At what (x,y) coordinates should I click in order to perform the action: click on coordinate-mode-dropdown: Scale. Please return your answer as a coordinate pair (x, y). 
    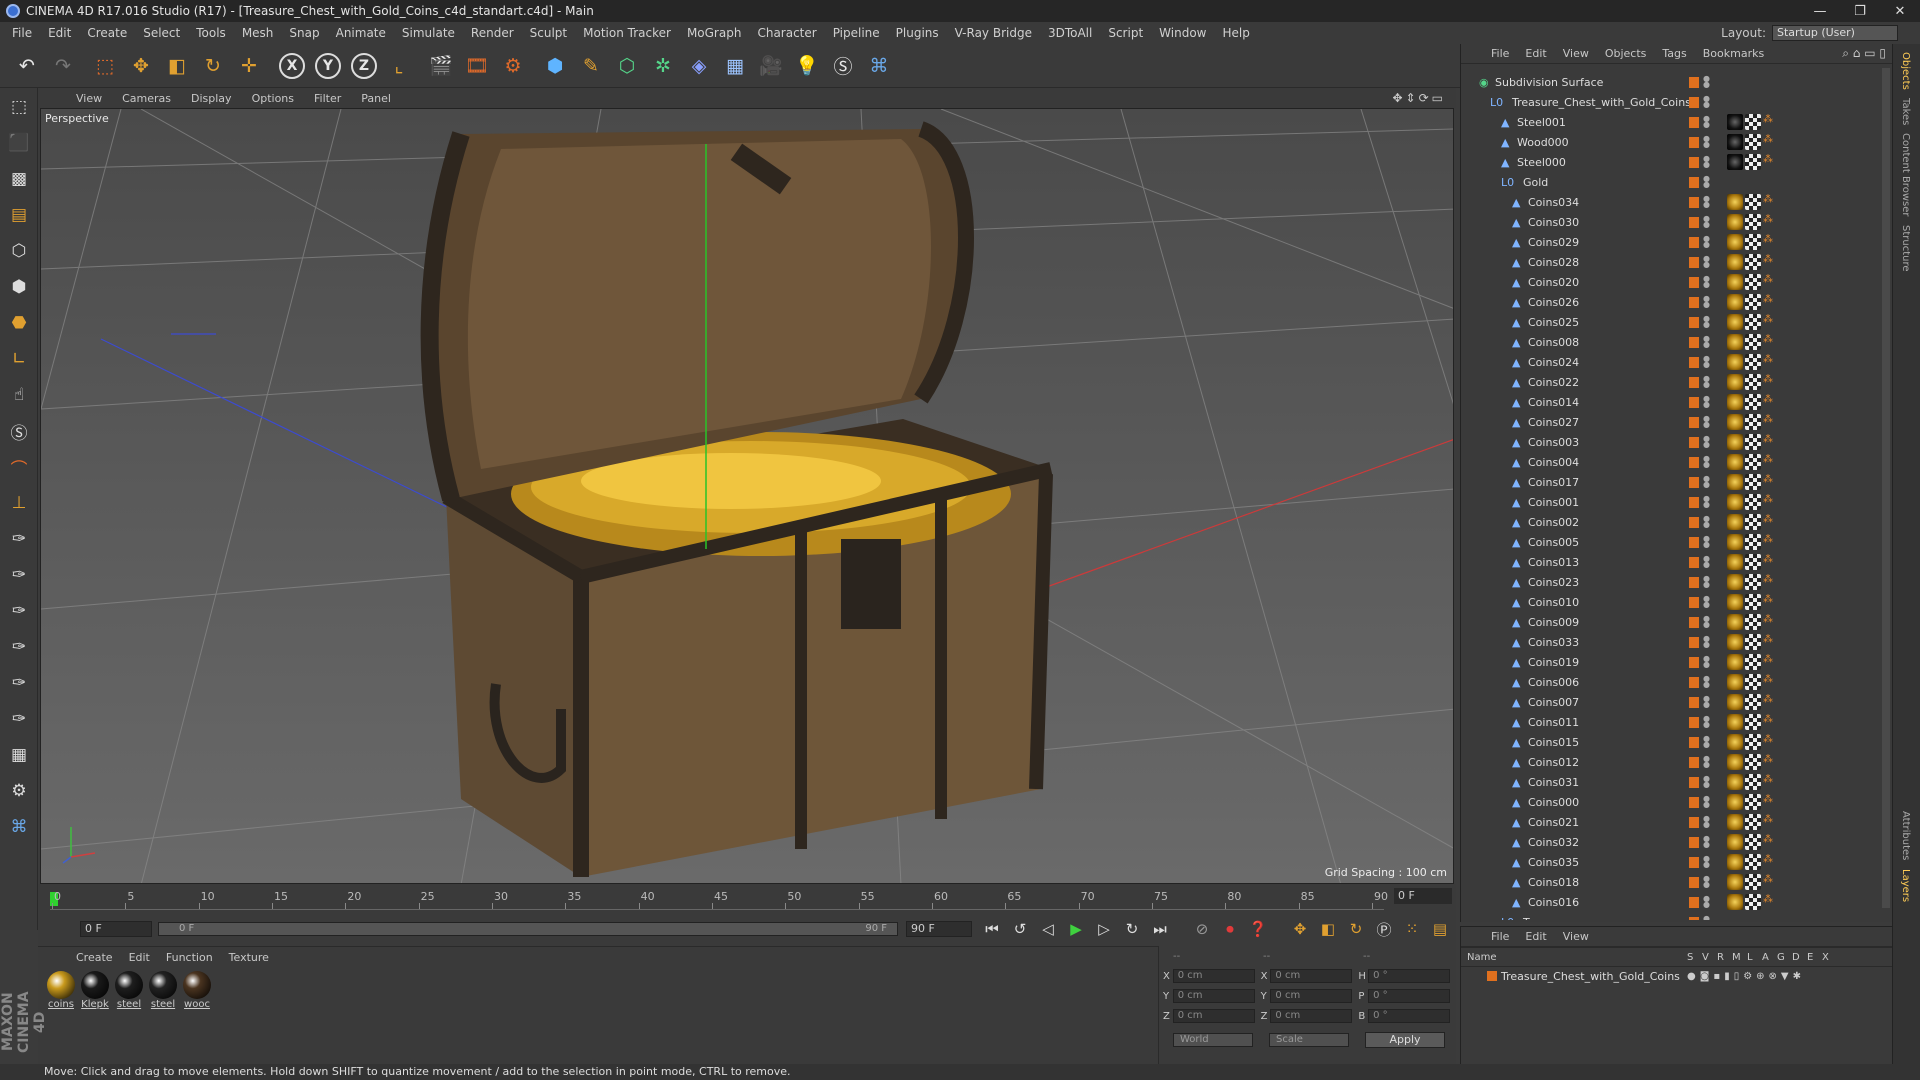
    Looking at the image, I should click on (1309, 1040).